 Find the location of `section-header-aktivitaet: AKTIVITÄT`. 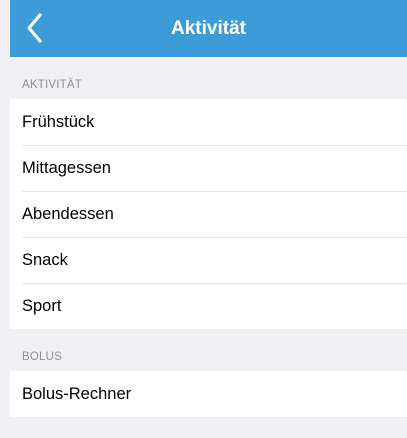

section-header-aktivitaet: AKTIVITÄT is located at coordinates (52, 85).